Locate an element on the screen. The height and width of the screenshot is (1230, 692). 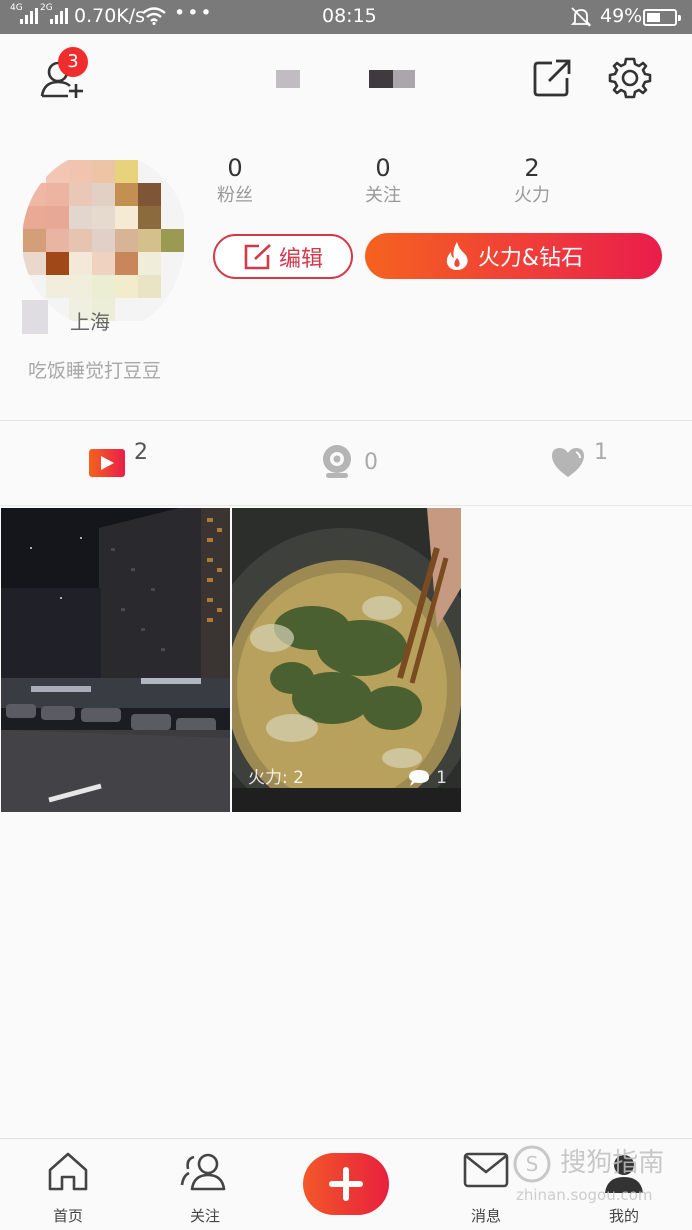
nav-messages-label: 消息 is located at coordinates (485, 1216).